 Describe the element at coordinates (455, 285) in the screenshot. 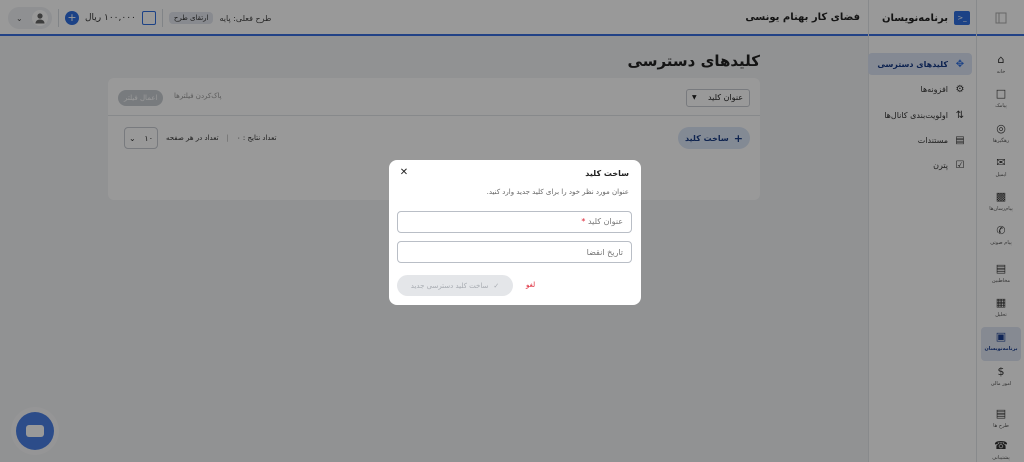

I see `create-access-key-button: ساخت کلید دسترسی جدید ✓` at that location.